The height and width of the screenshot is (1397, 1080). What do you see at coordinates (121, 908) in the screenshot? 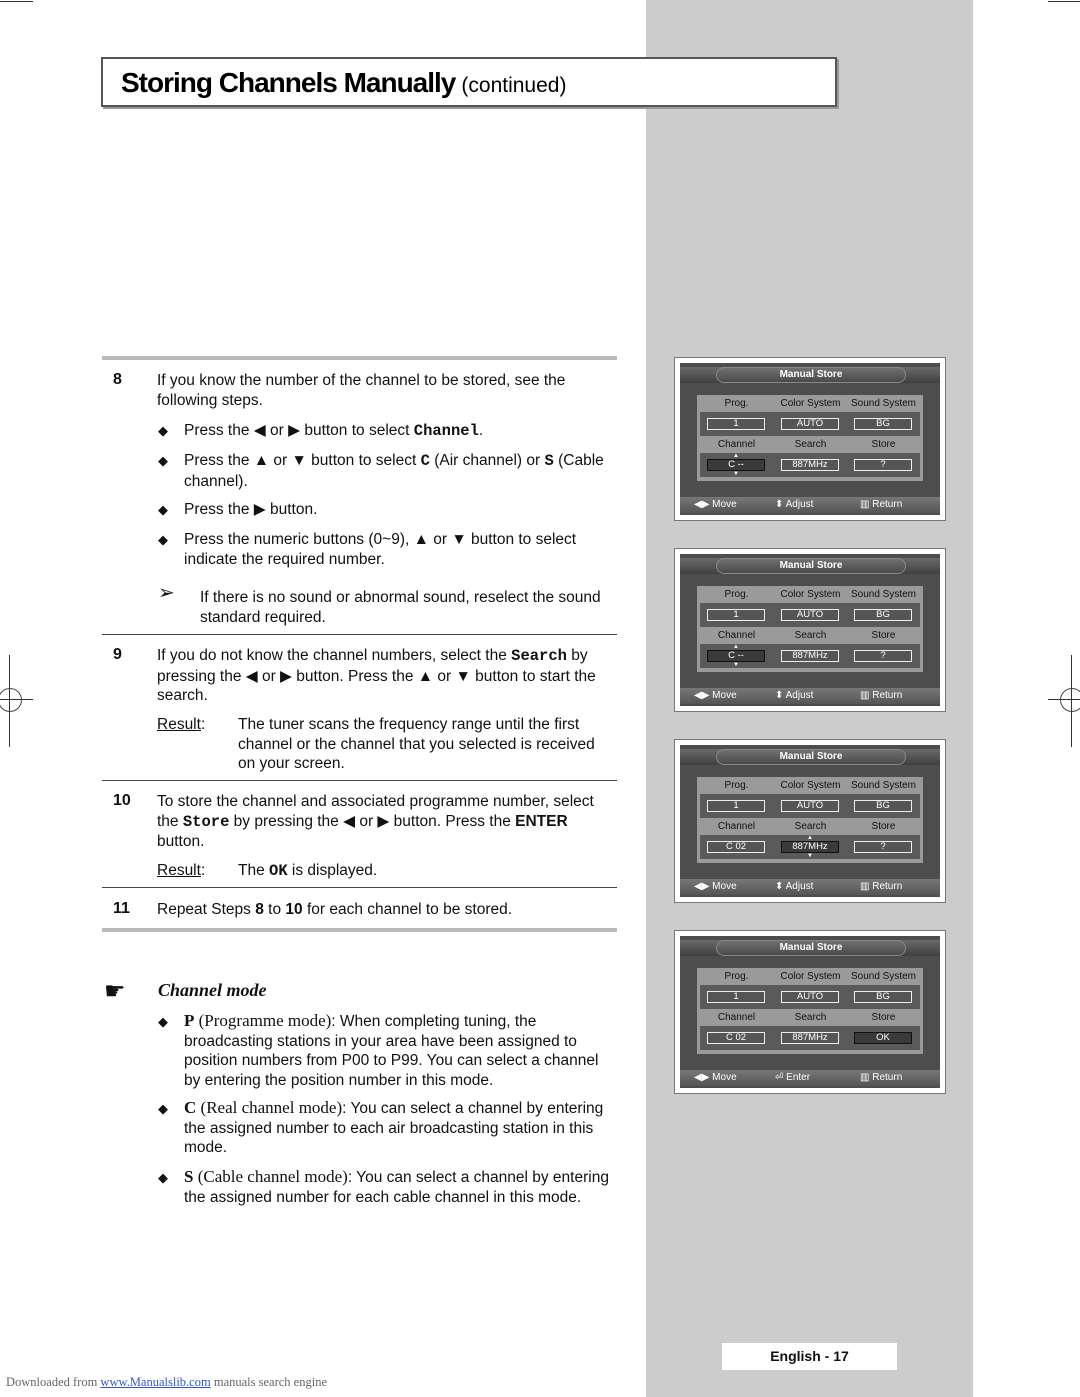
I see `step-number: 11` at bounding box center [121, 908].